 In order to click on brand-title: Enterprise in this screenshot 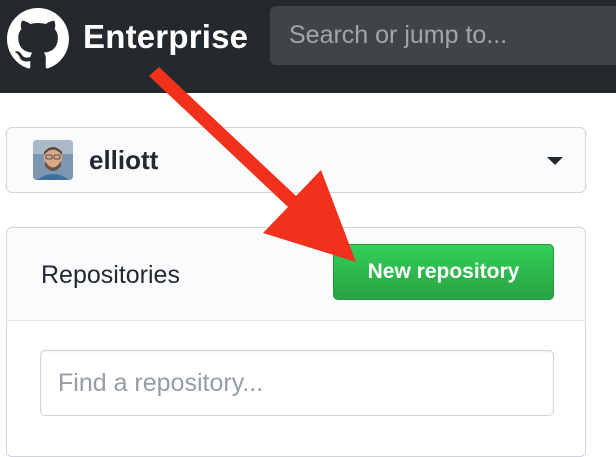, I will do `click(166, 36)`.